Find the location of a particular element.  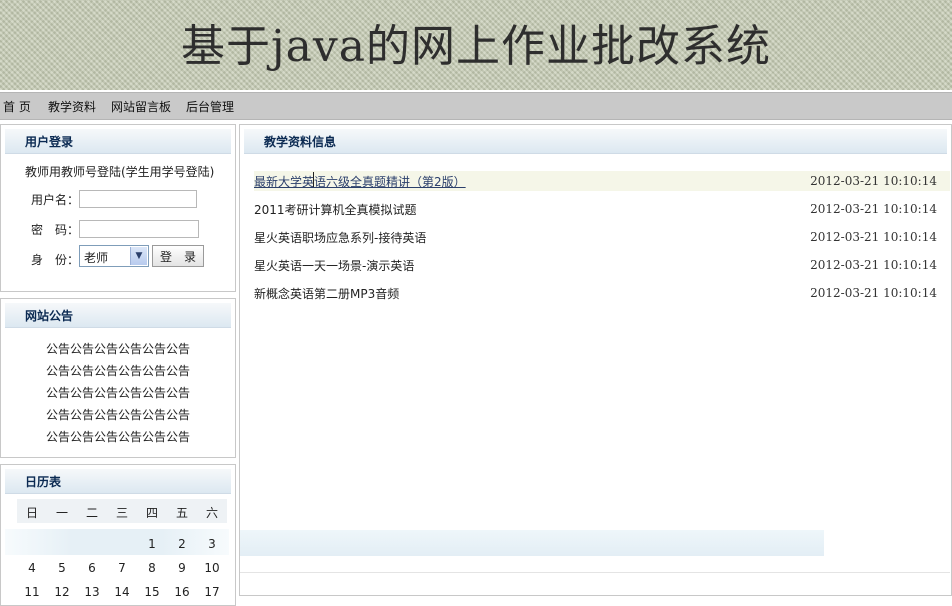

calendar-day: 15 is located at coordinates (152, 592).